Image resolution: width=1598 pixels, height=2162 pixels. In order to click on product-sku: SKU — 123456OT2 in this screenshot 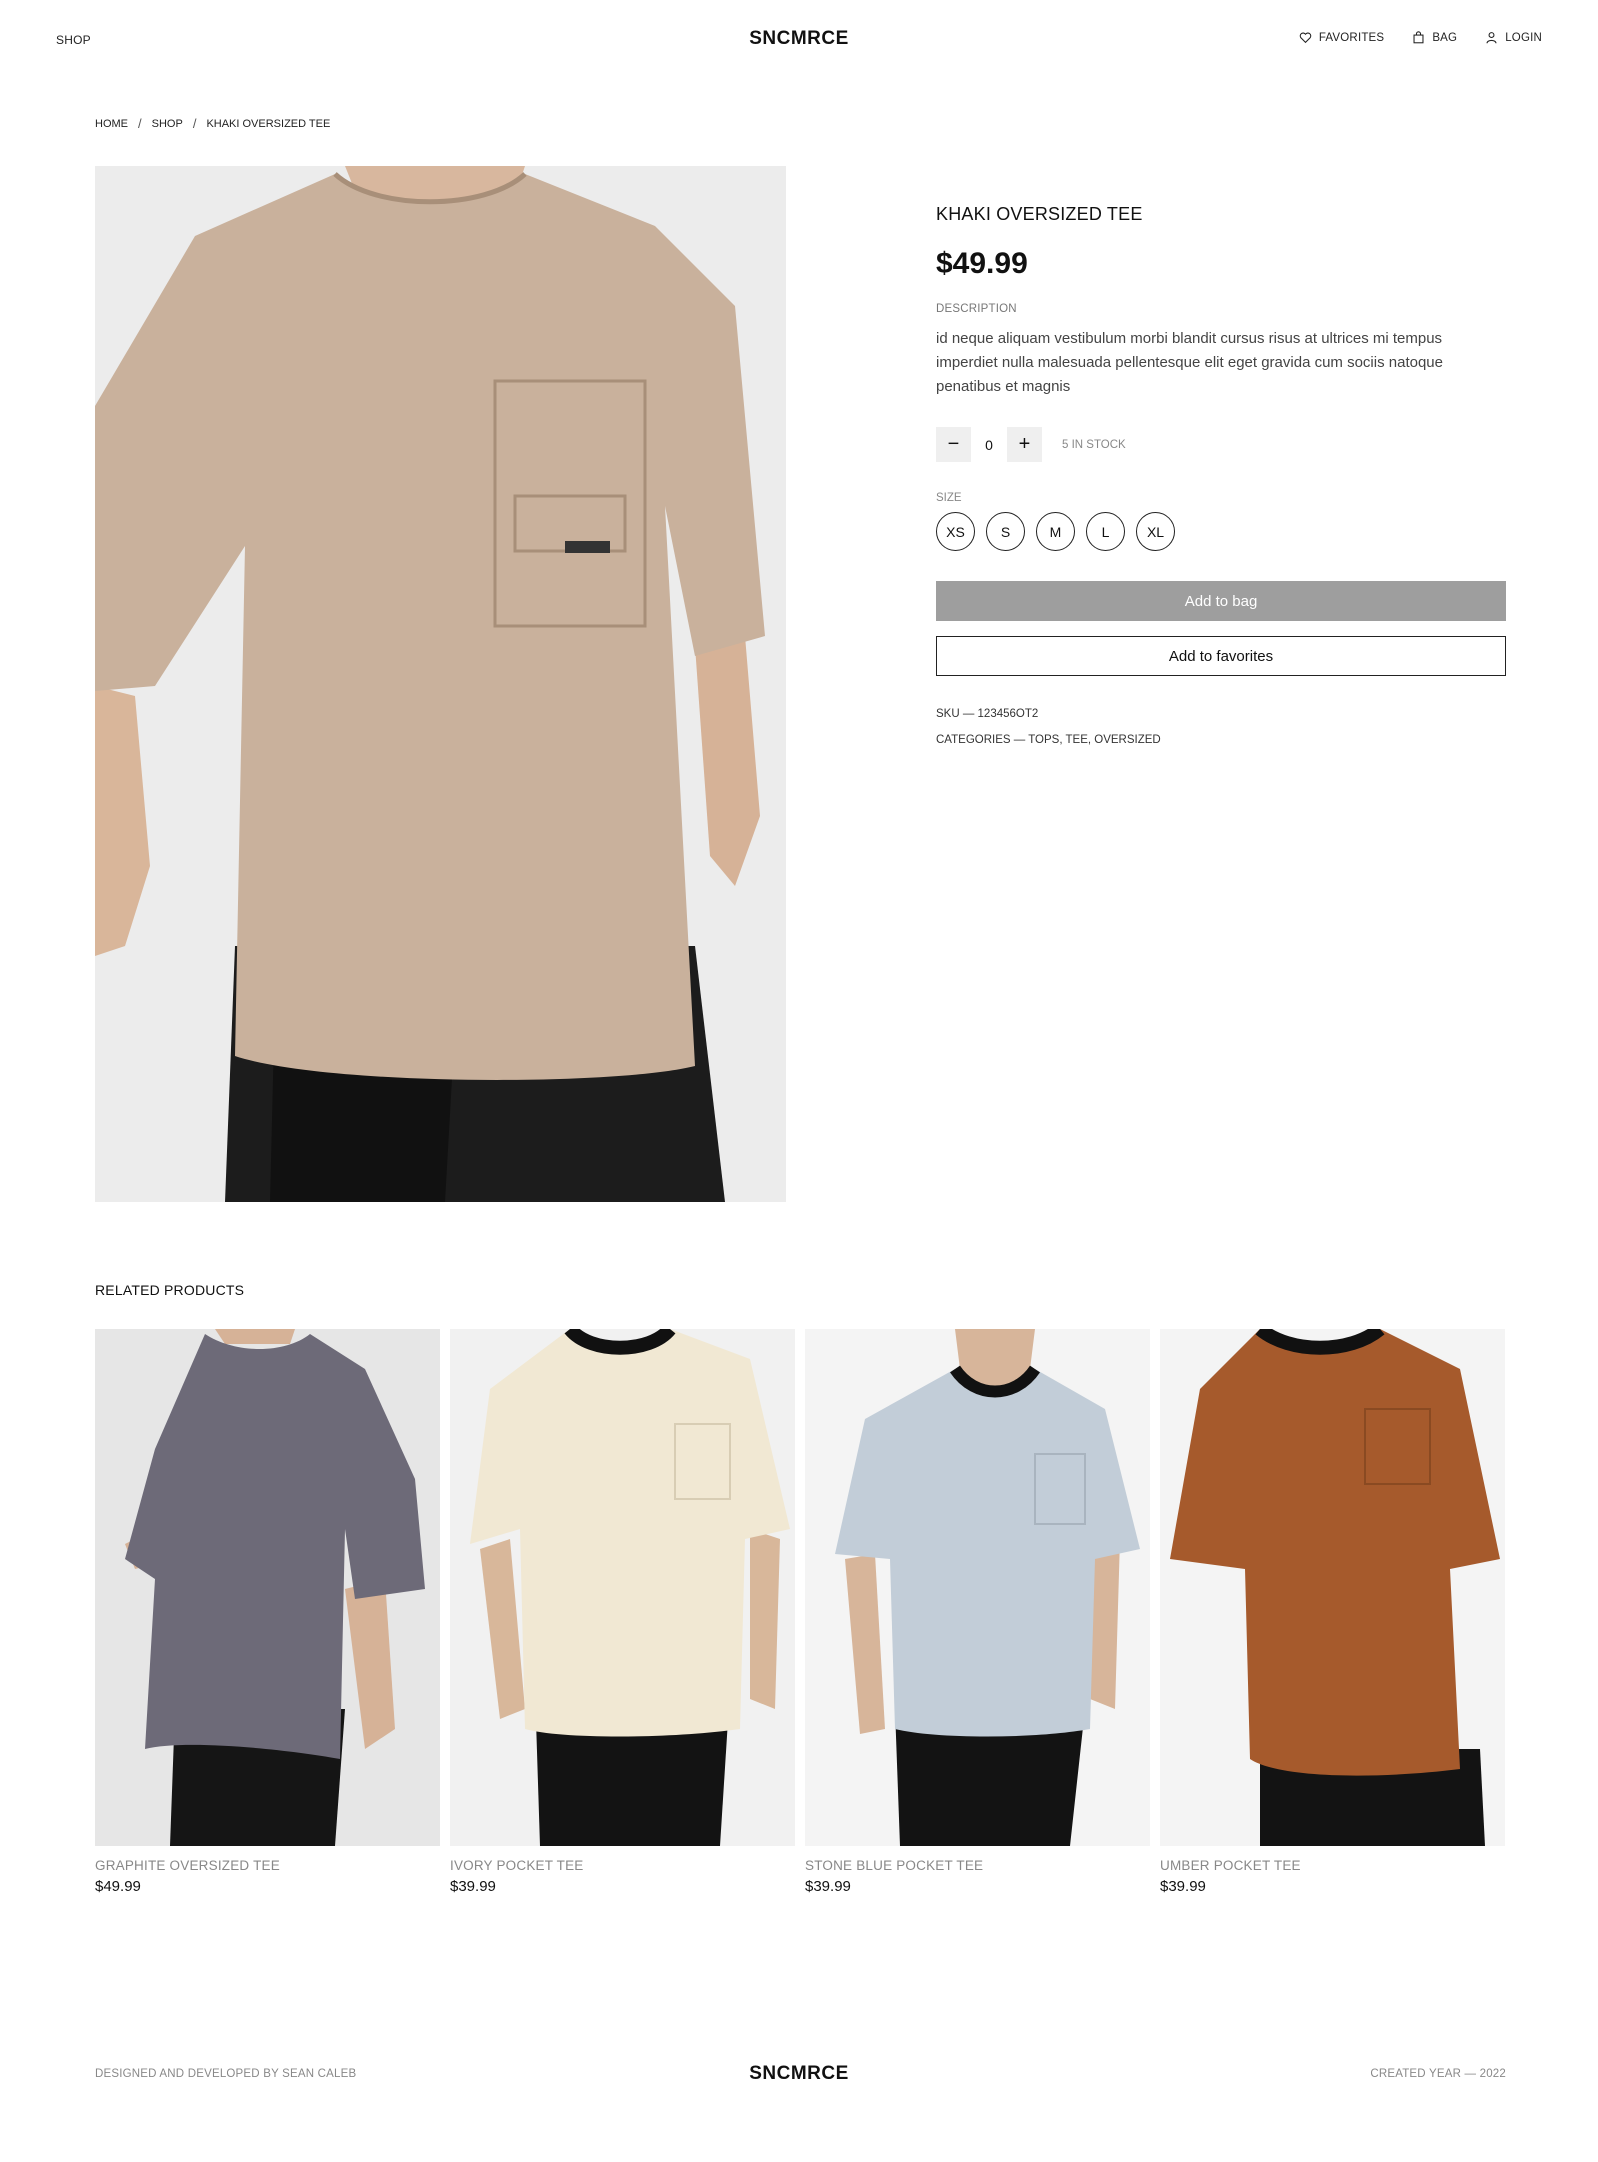, I will do `click(987, 714)`.